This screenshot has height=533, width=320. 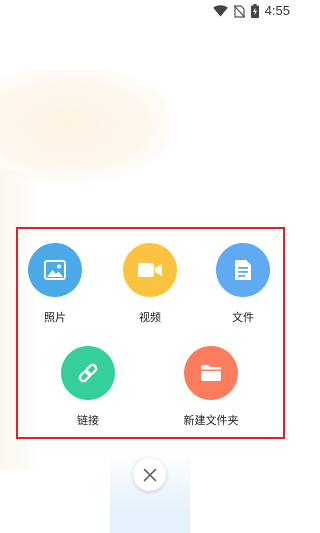 I want to click on new-folder-button: 新建文件夹, so click(x=211, y=386).